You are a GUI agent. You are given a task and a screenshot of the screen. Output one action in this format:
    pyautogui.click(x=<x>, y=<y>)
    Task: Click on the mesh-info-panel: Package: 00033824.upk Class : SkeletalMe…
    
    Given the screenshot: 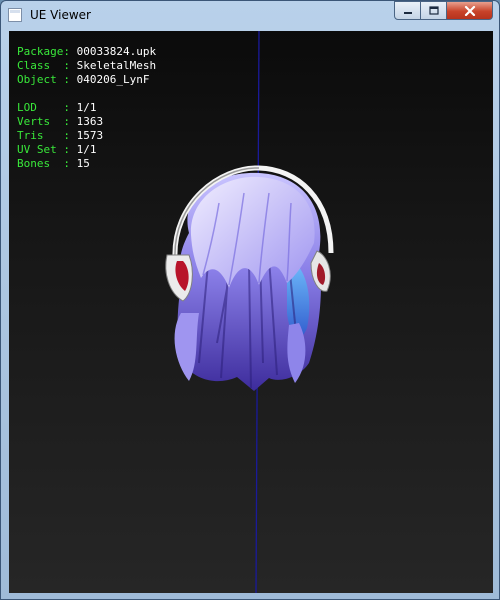 What is the action you would take?
    pyautogui.click(x=86, y=108)
    